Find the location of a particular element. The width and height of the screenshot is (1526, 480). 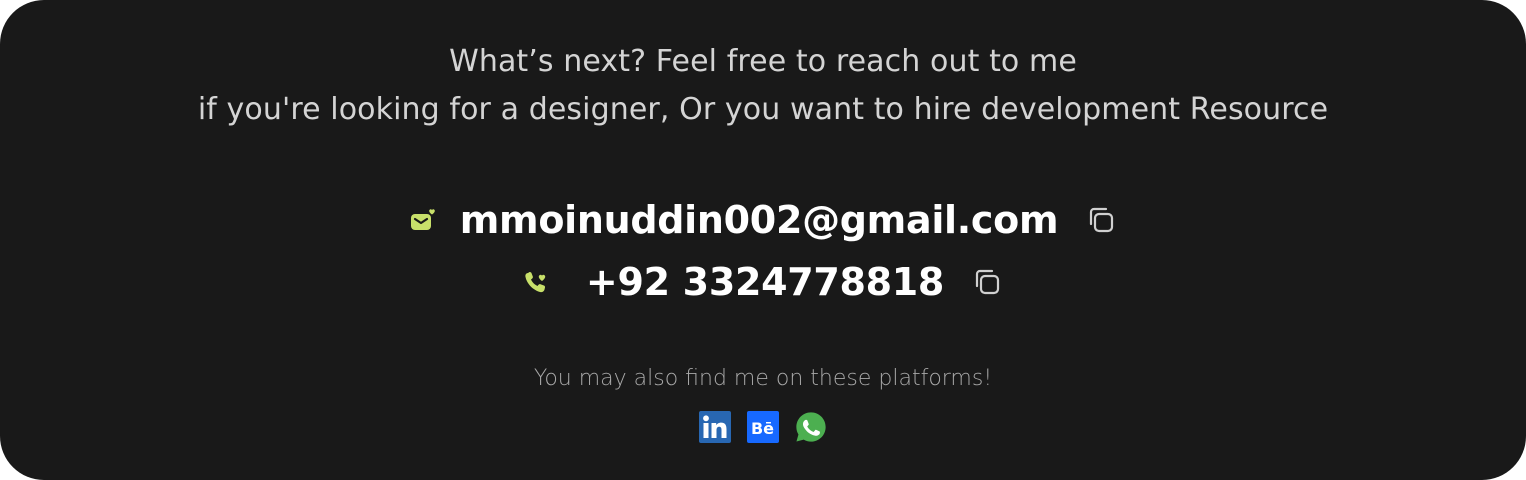

linkedin-icon is located at coordinates (715, 427).